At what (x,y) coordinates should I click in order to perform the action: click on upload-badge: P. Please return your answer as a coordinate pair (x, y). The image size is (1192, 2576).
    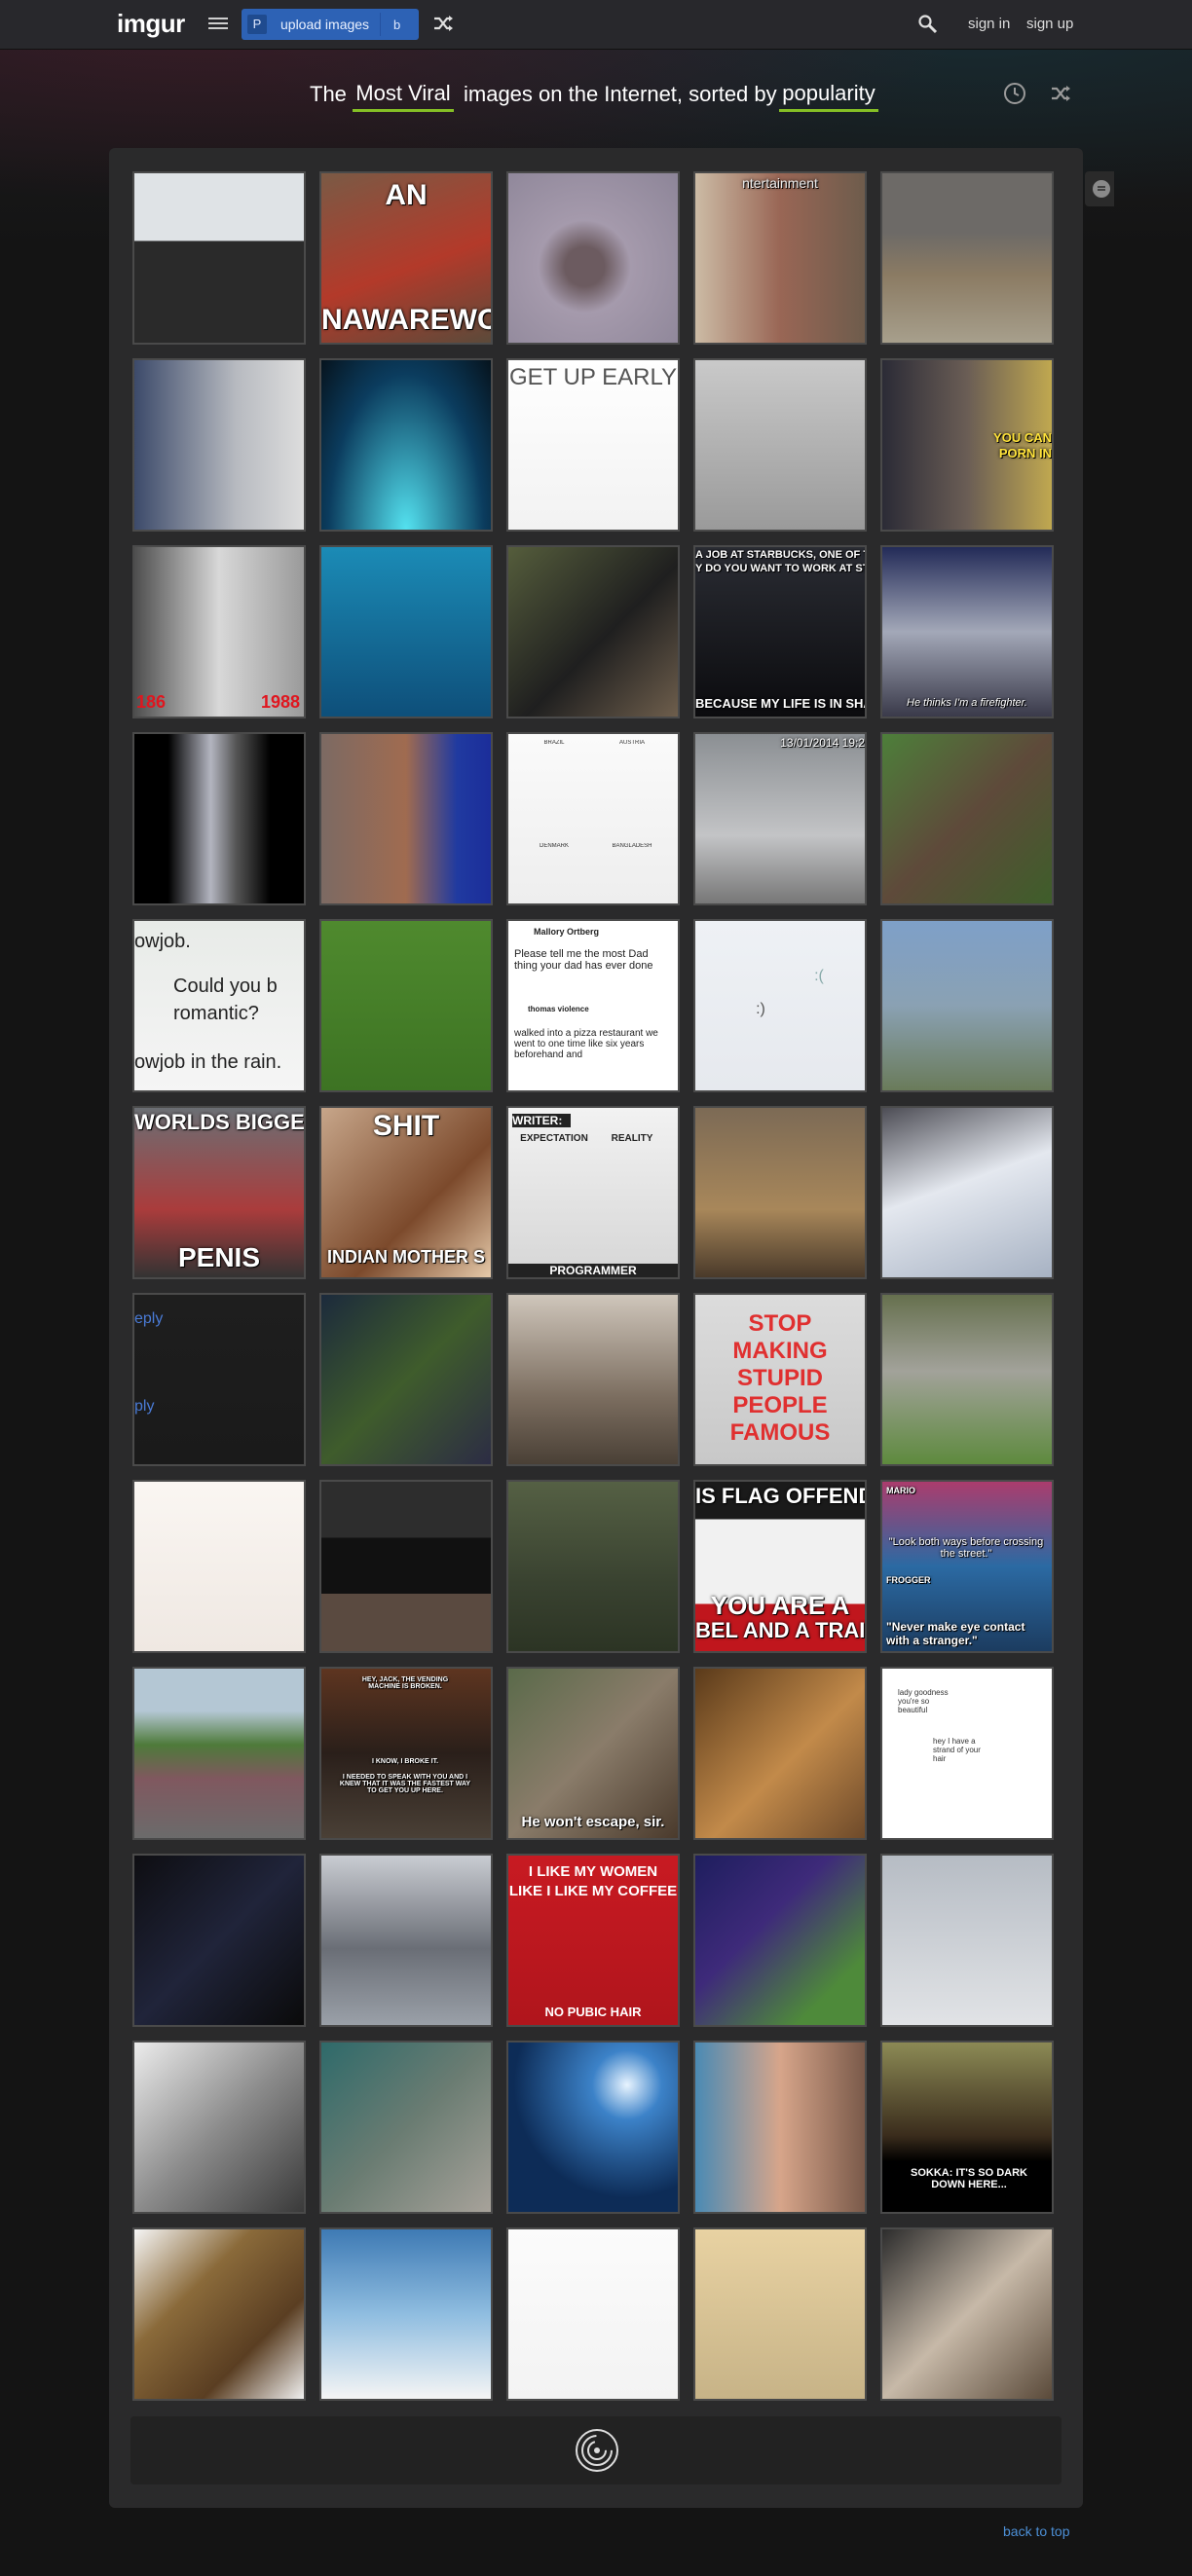
    Looking at the image, I should click on (257, 24).